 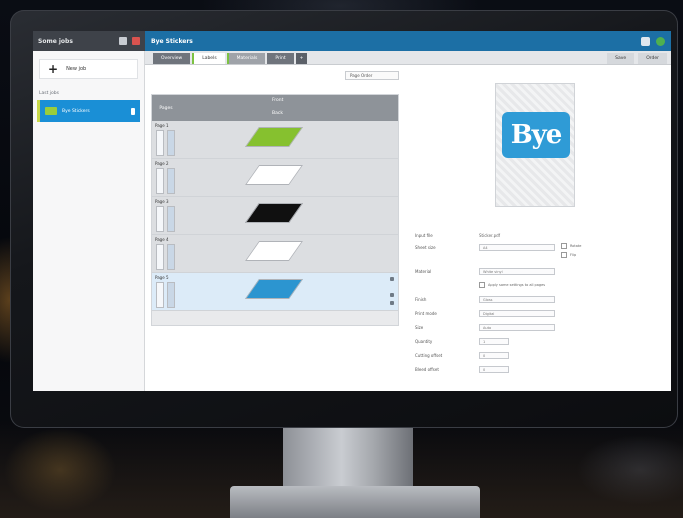 I want to click on trash-icon, so click(x=133, y=111).